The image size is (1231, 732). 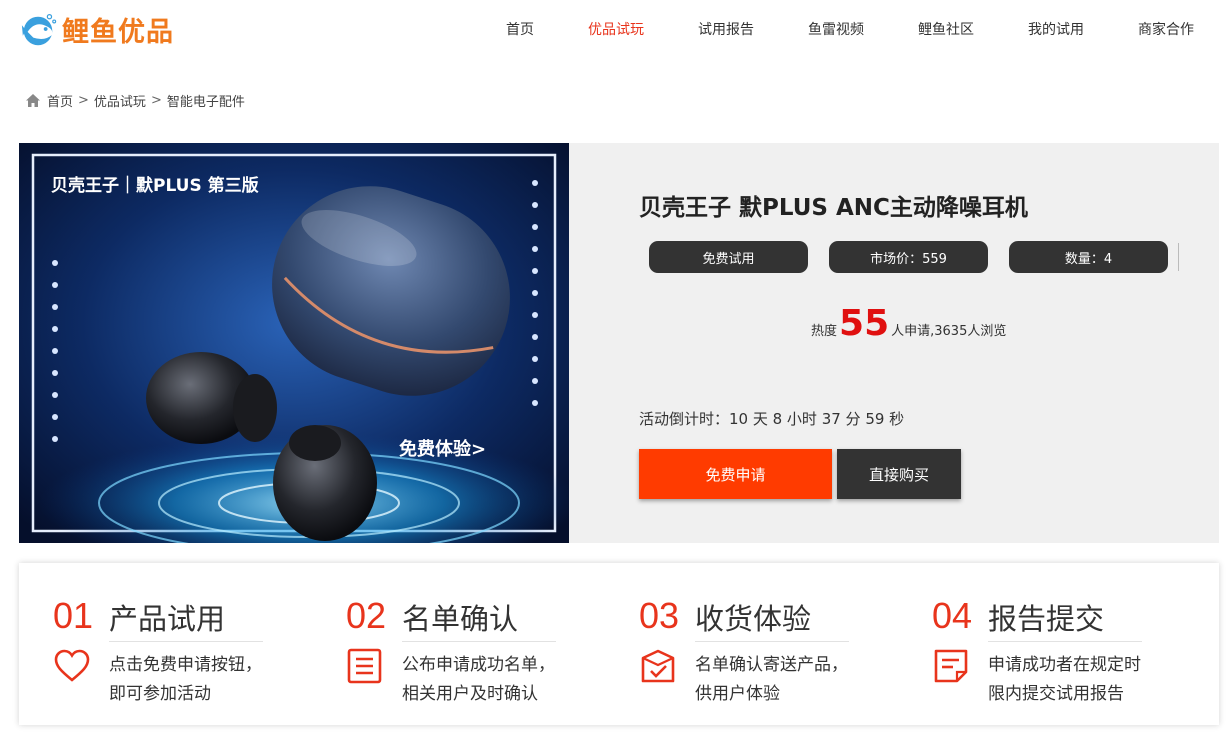 What do you see at coordinates (836, 29) in the screenshot?
I see `nav-item-video: 鱼雷视频` at bounding box center [836, 29].